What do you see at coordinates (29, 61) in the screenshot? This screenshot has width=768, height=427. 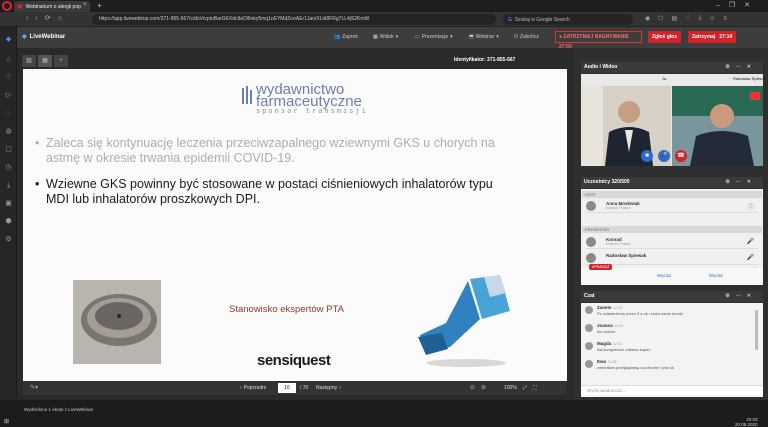 I see `image-icon: ▧` at bounding box center [29, 61].